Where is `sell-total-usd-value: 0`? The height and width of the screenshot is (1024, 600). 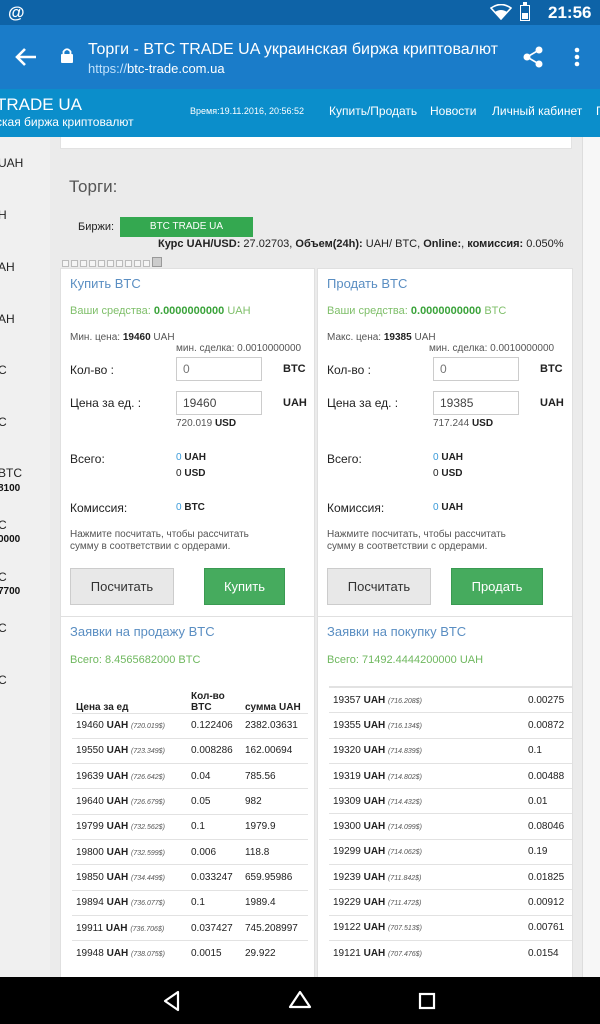 sell-total-usd-value: 0 is located at coordinates (436, 473).